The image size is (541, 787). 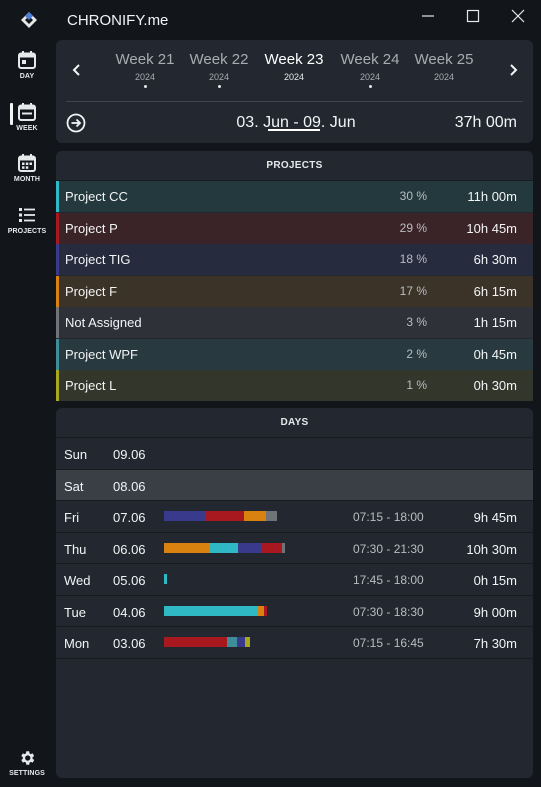 I want to click on week-total-hours: 37h 00m, so click(x=485, y=122).